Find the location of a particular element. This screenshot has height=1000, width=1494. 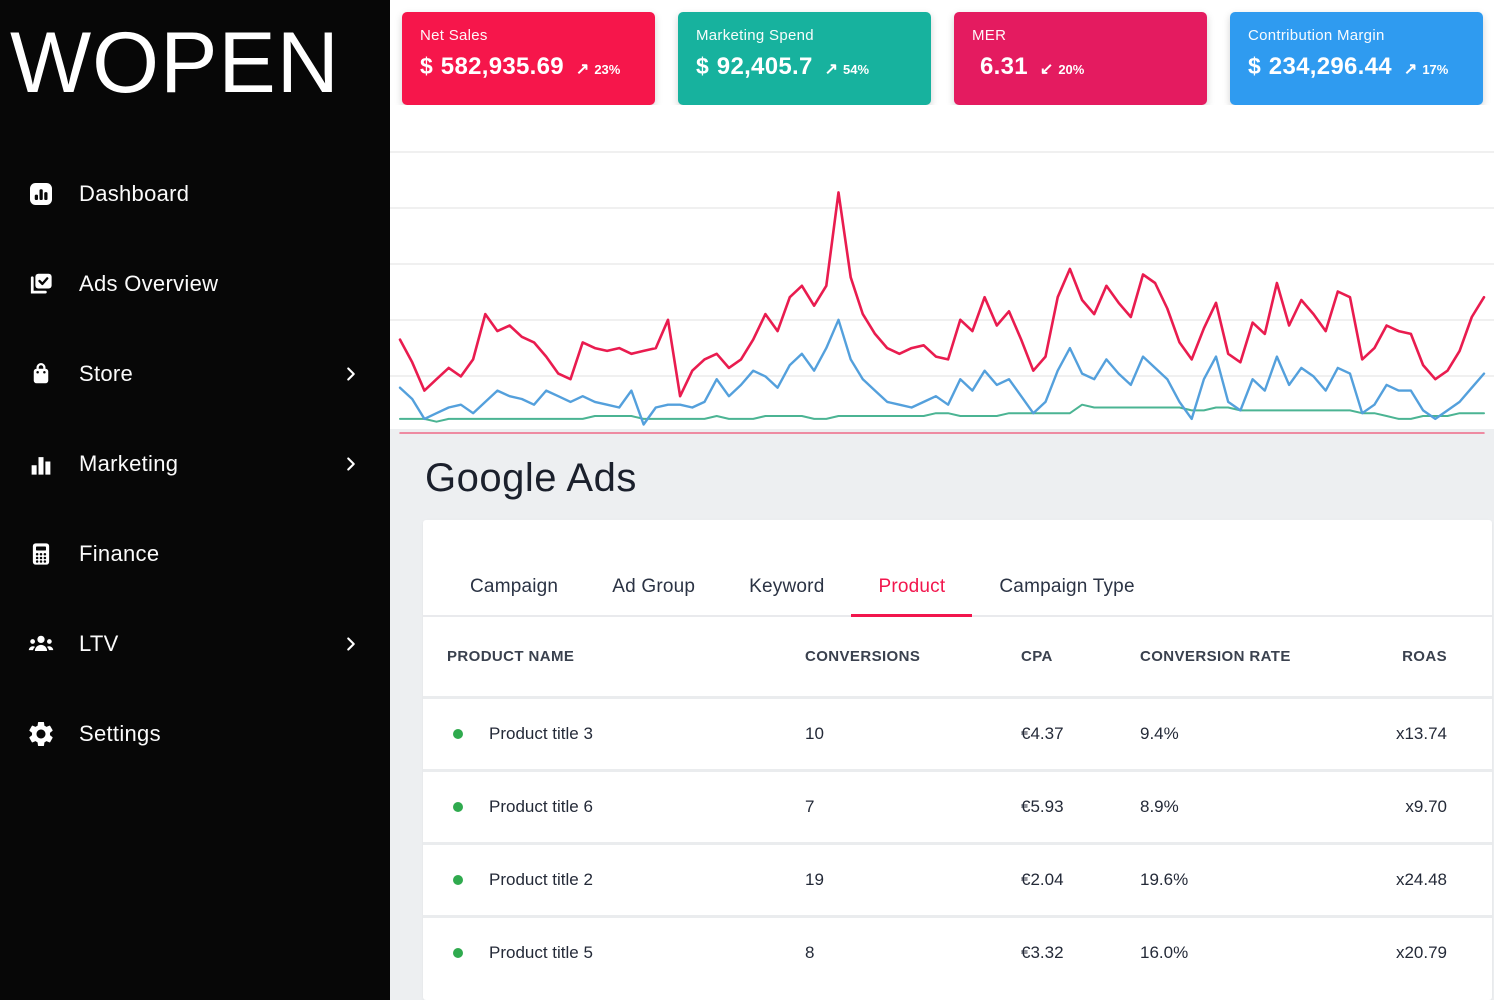

sidebar-item-label: Dashboard is located at coordinates (134, 193).